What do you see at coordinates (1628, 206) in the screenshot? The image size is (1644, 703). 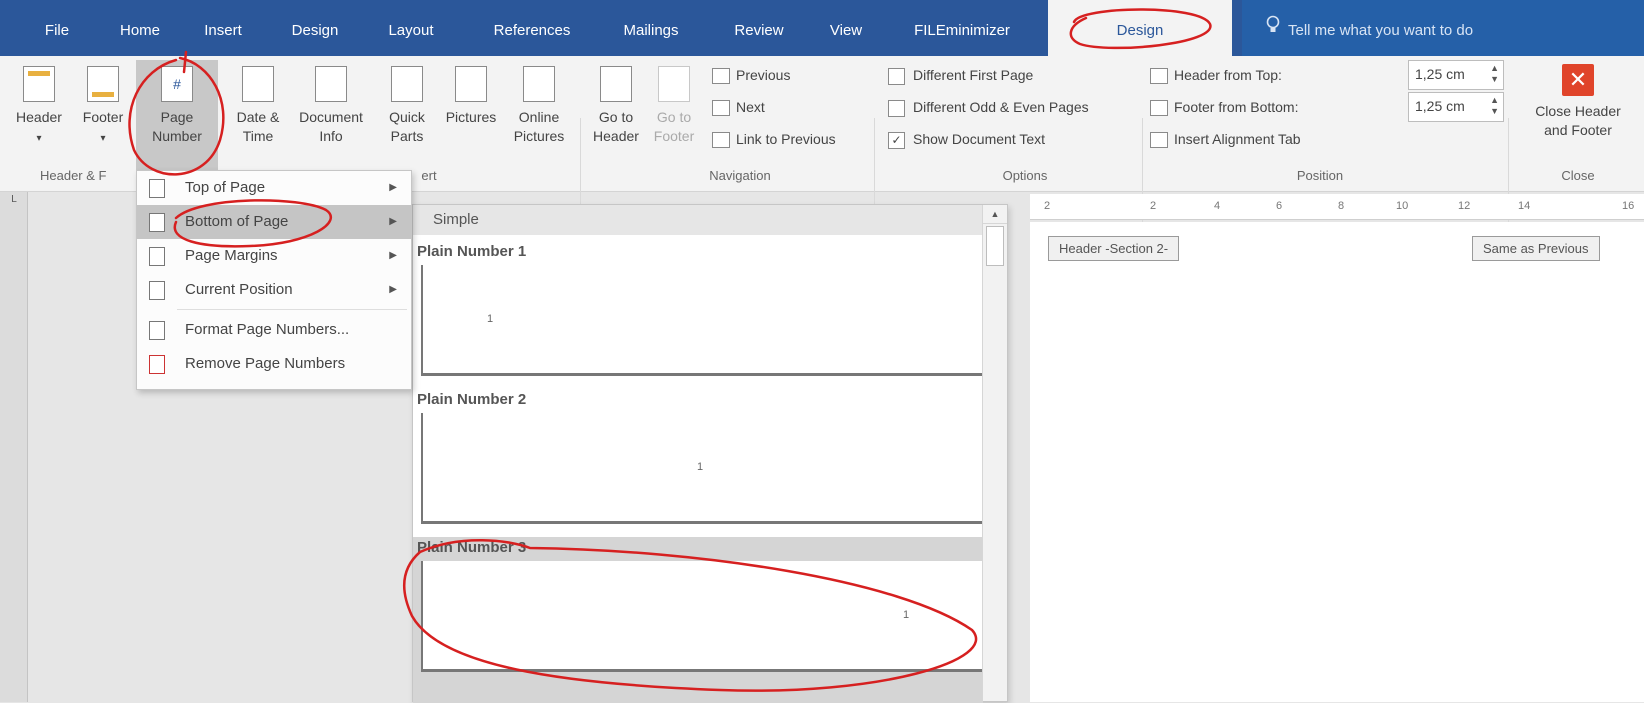 I see `ruler-number: 16` at bounding box center [1628, 206].